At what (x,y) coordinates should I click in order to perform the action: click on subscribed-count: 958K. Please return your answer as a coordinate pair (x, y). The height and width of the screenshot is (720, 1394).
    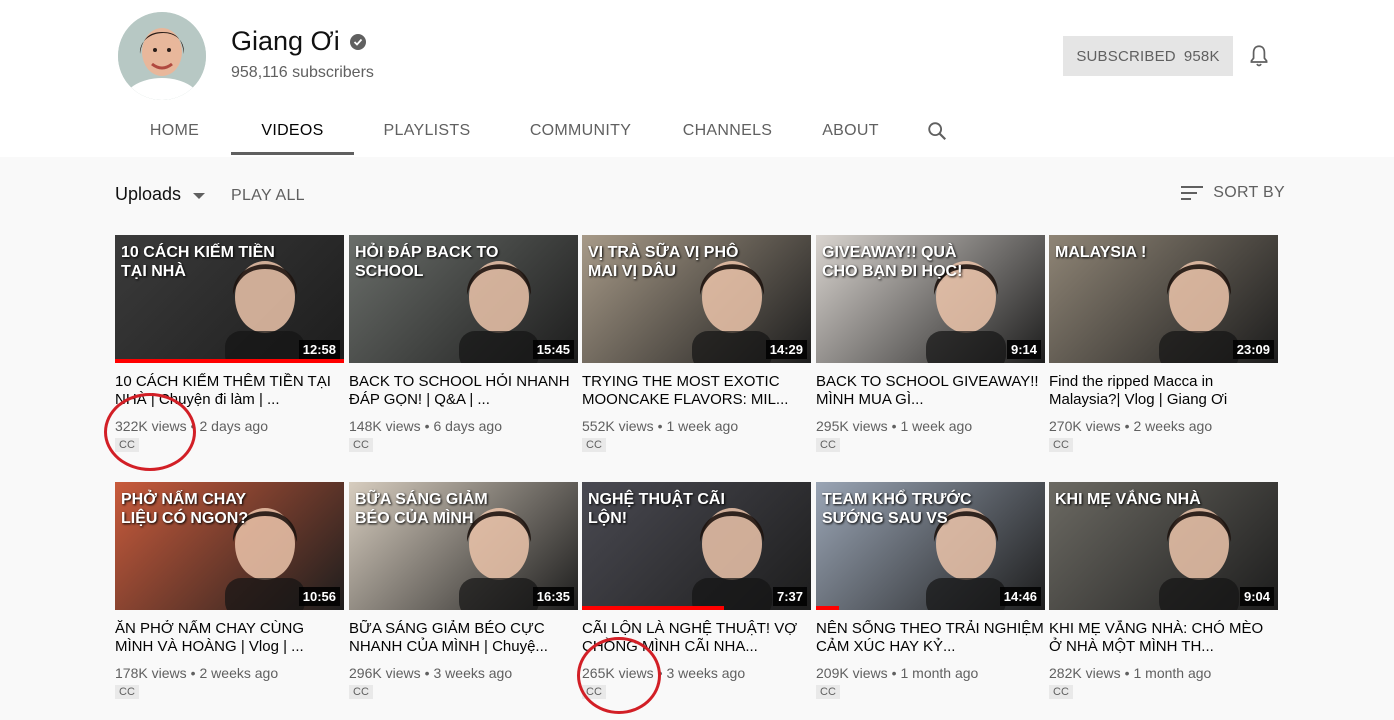
    Looking at the image, I should click on (1201, 56).